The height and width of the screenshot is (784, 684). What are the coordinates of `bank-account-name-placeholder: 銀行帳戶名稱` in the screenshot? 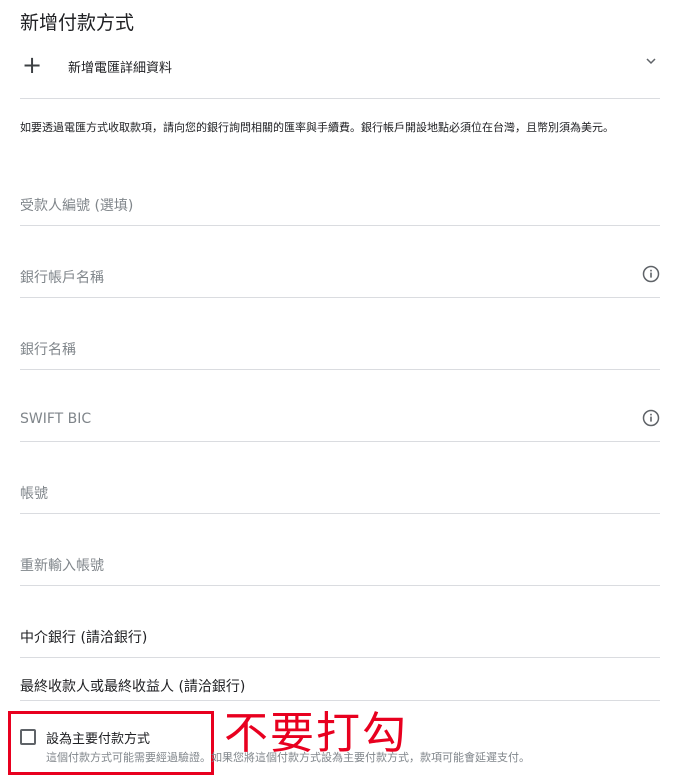 It's located at (62, 278).